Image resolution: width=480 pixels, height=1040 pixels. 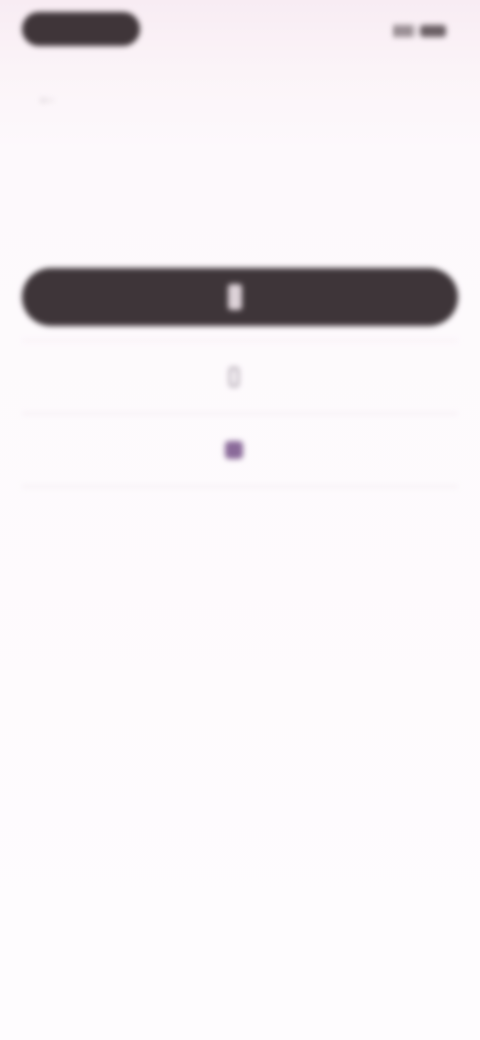 I want to click on status-time-pill, so click(x=81, y=29).